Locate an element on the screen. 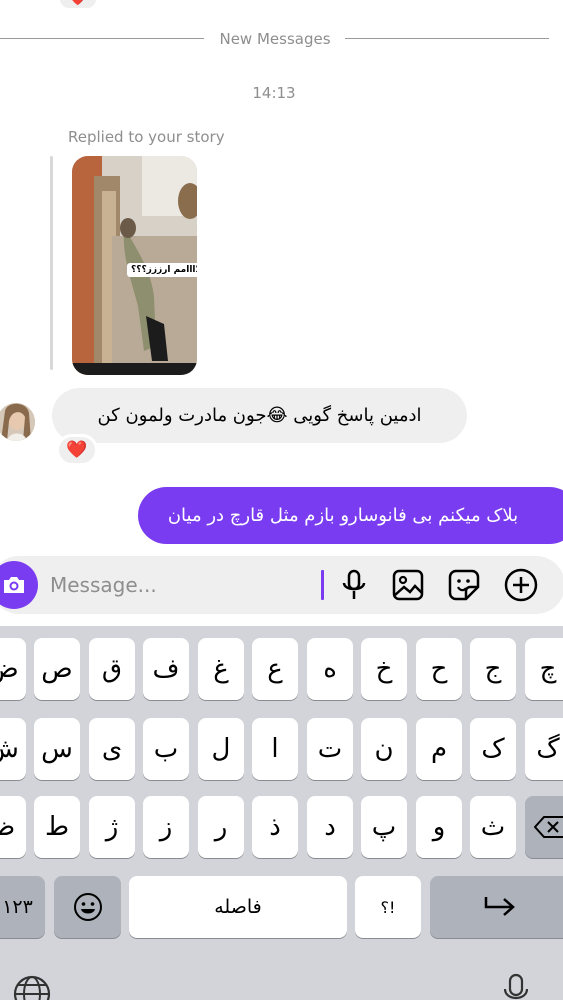 The image size is (563, 1000). numbers-key: ۱۲۳ is located at coordinates (22, 907).